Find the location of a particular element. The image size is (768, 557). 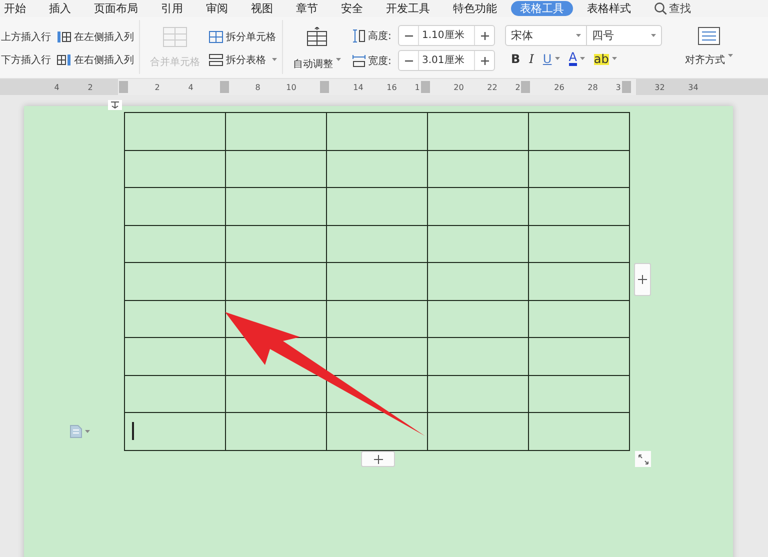

font-color-button: A is located at coordinates (576, 59).